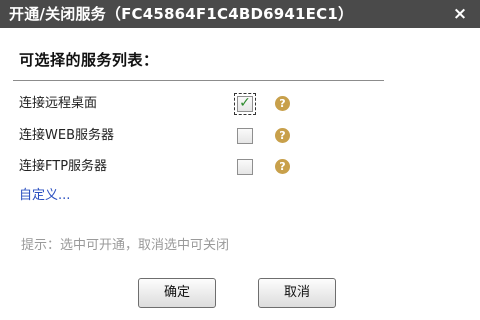 Image resolution: width=480 pixels, height=320 pixels. I want to click on checkmark-icon: ✓, so click(245, 103).